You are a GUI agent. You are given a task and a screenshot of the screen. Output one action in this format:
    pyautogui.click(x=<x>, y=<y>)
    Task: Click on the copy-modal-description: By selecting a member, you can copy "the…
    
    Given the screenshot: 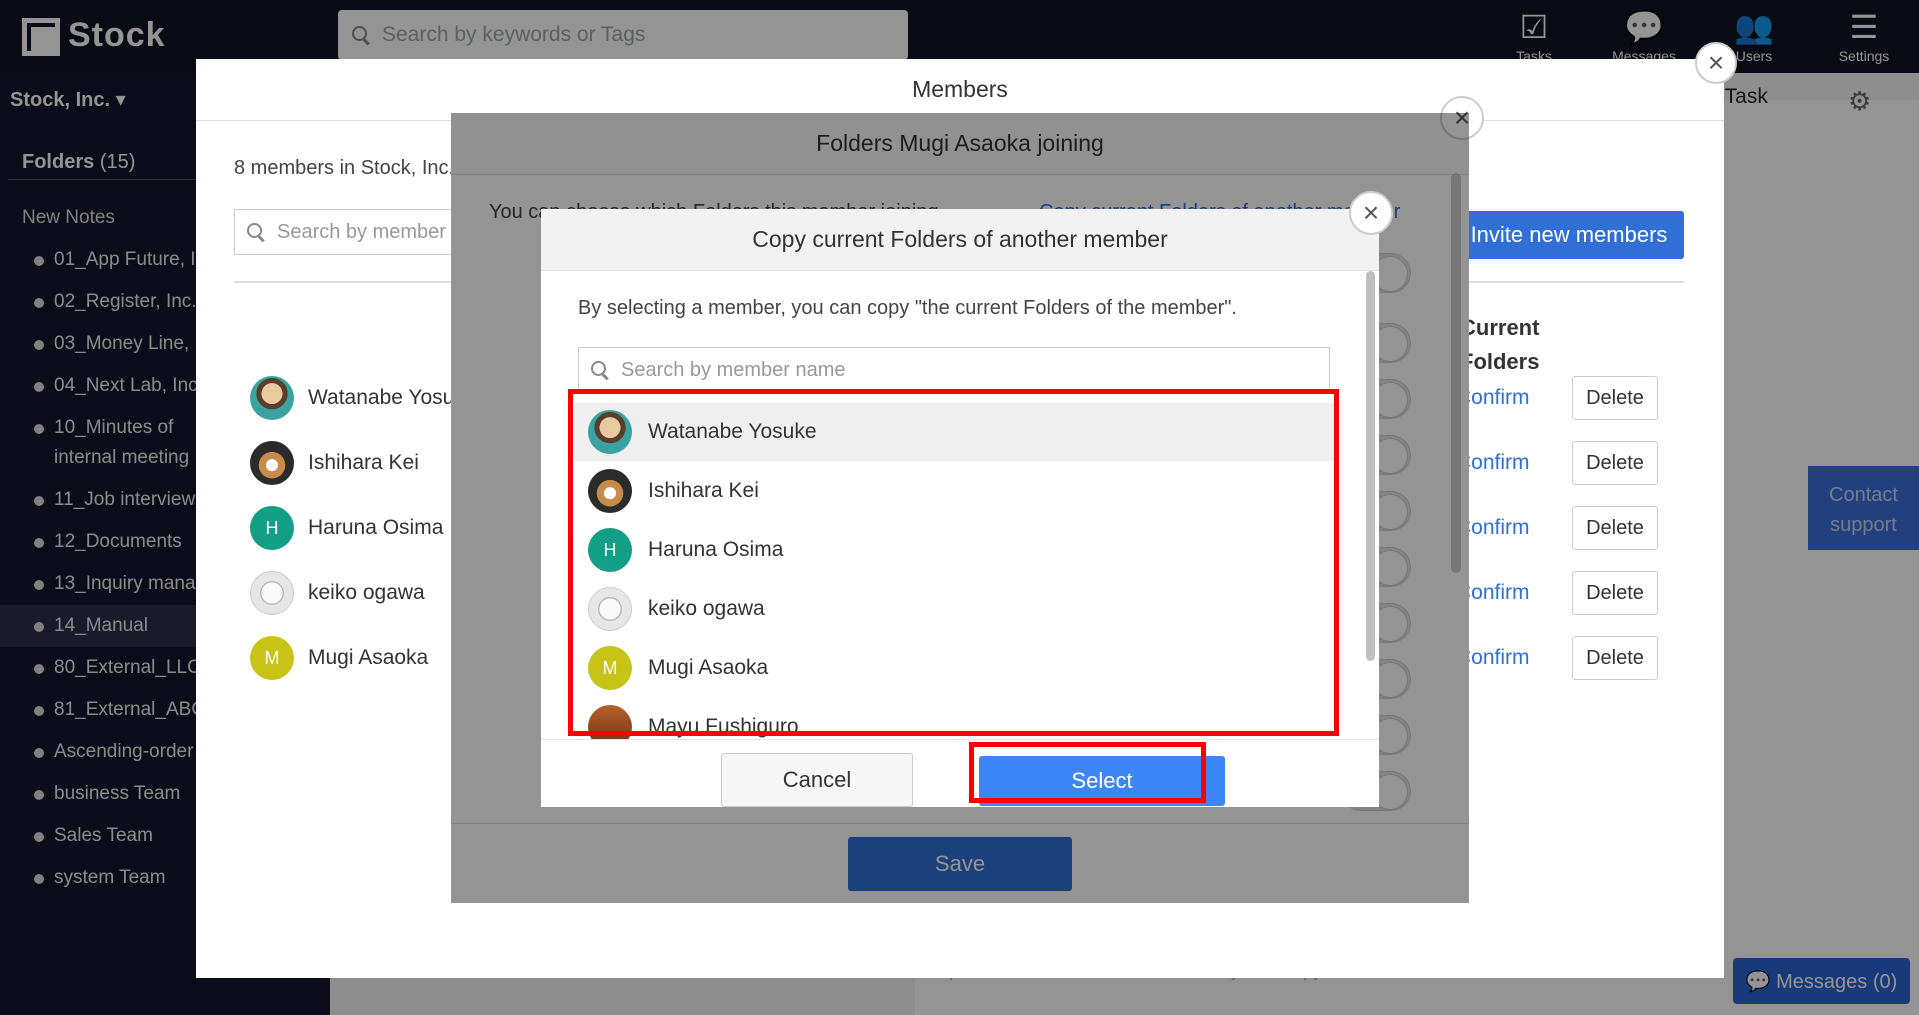 What is the action you would take?
    pyautogui.click(x=907, y=308)
    